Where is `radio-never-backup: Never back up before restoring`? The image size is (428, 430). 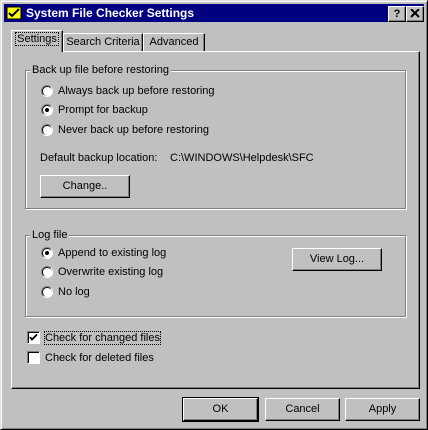
radio-never-backup: Never back up before restoring is located at coordinates (125, 130).